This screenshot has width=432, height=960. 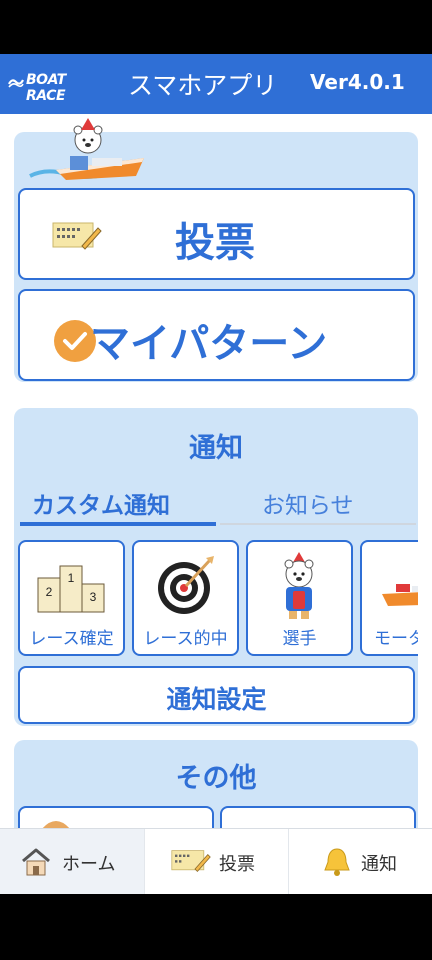 I want to click on notice-tab-bar: カスタム通知 お知らせ, so click(x=217, y=506).